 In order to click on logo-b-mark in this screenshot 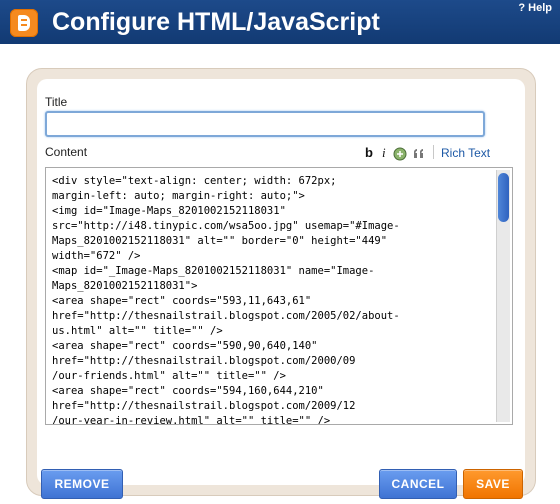, I will do `click(24, 23)`.